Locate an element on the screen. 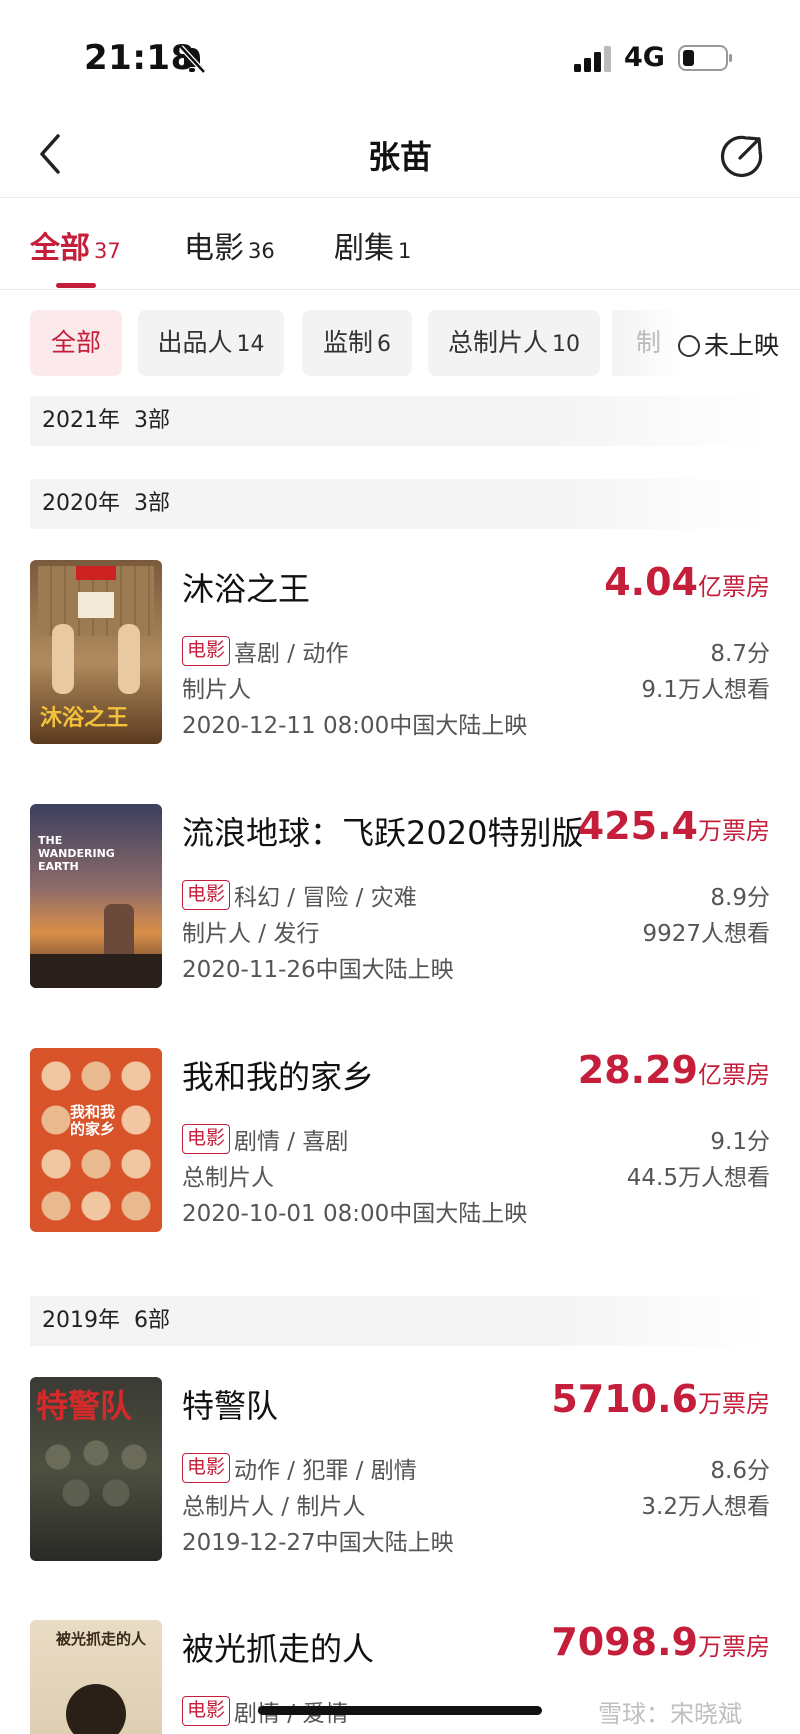 This screenshot has height=1734, width=800. movie-poster: 特警队 is located at coordinates (96, 1469).